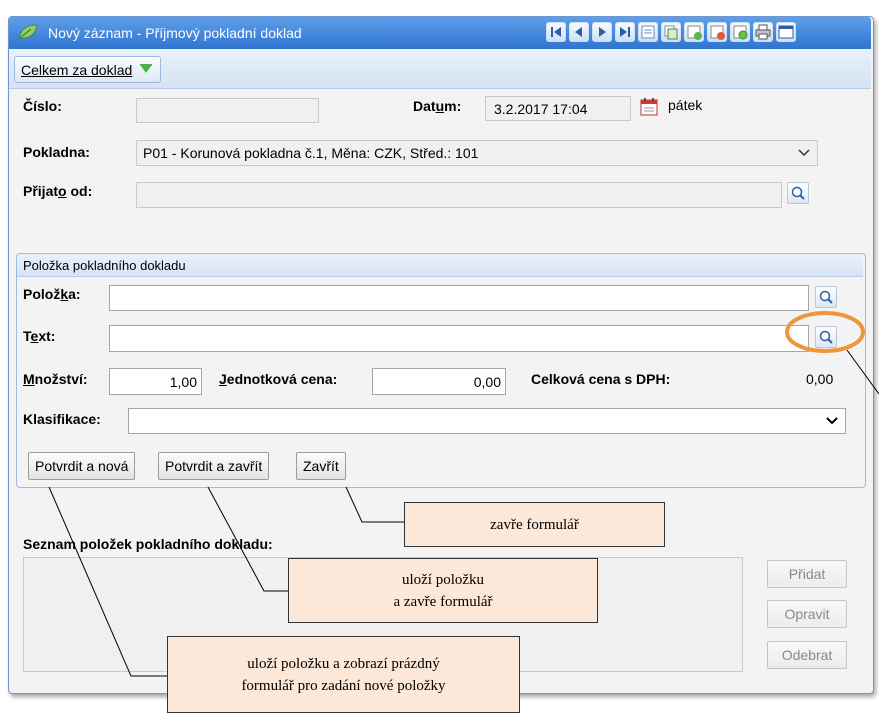 The image size is (879, 713). What do you see at coordinates (247, 539) in the screenshot?
I see `pointer-line-confirm-close` at bounding box center [247, 539].